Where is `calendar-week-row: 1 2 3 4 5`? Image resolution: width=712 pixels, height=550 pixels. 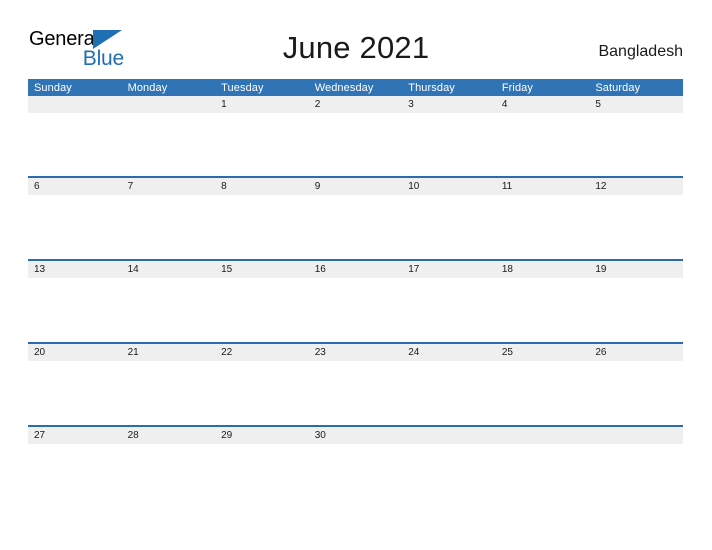
calendar-week-row: 1 2 3 4 5 is located at coordinates (355, 136).